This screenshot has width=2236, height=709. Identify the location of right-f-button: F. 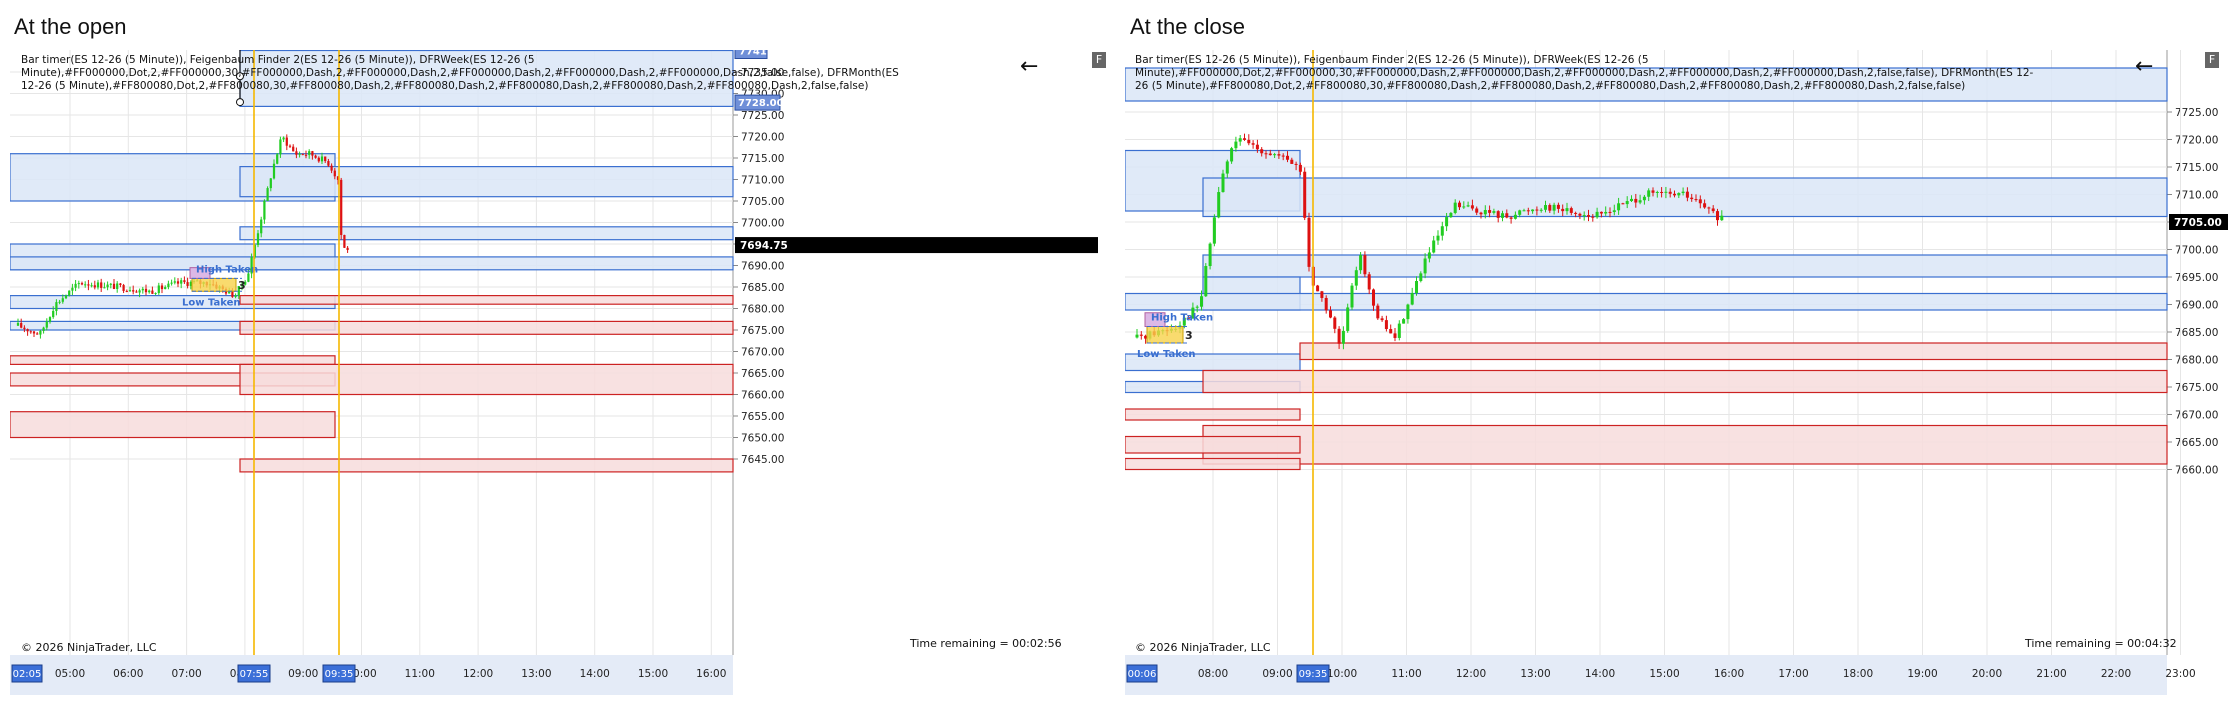
(2212, 60).